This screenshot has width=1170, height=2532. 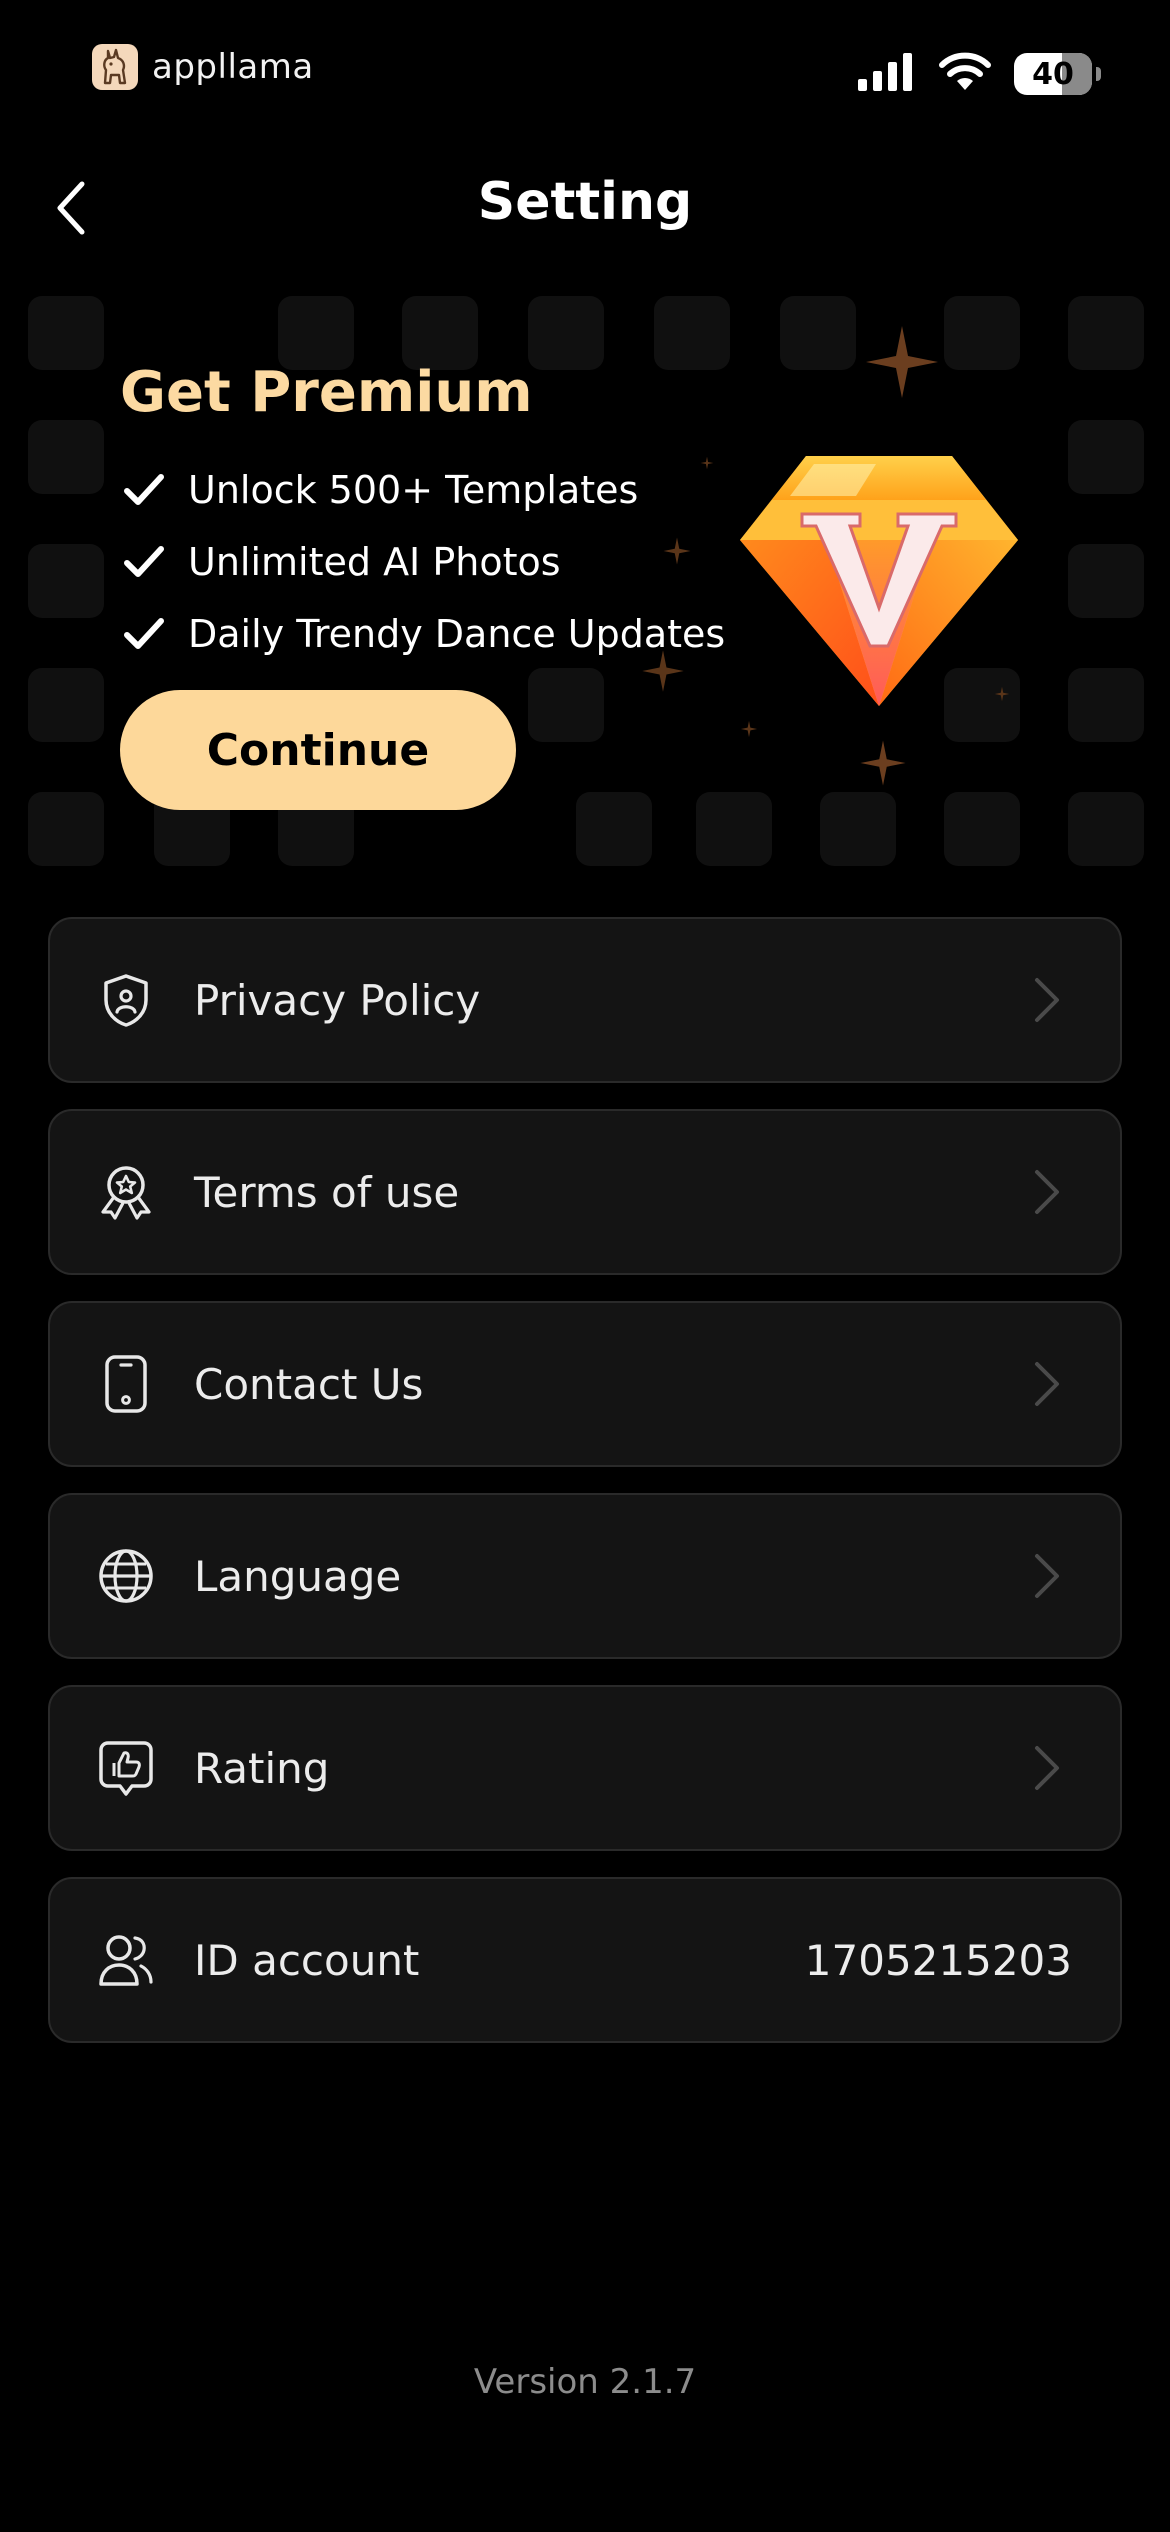 What do you see at coordinates (585, 1000) in the screenshot?
I see `settings-item-privacy-policy: Privacy Policy` at bounding box center [585, 1000].